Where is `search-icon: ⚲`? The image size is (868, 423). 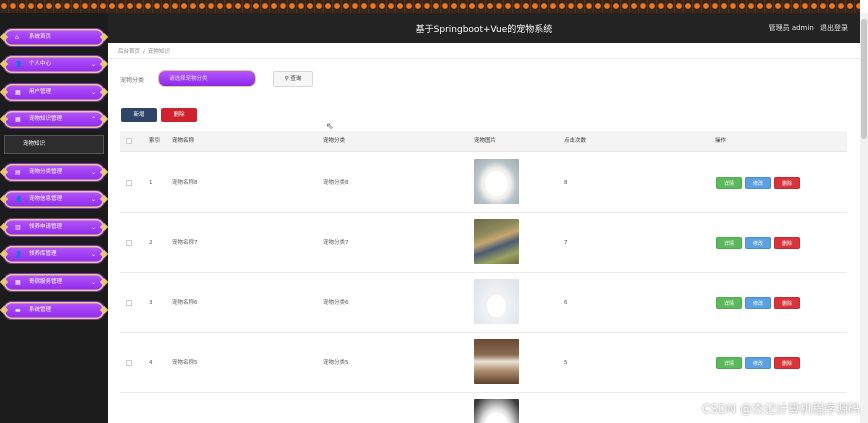
search-icon: ⚲ is located at coordinates (286, 79).